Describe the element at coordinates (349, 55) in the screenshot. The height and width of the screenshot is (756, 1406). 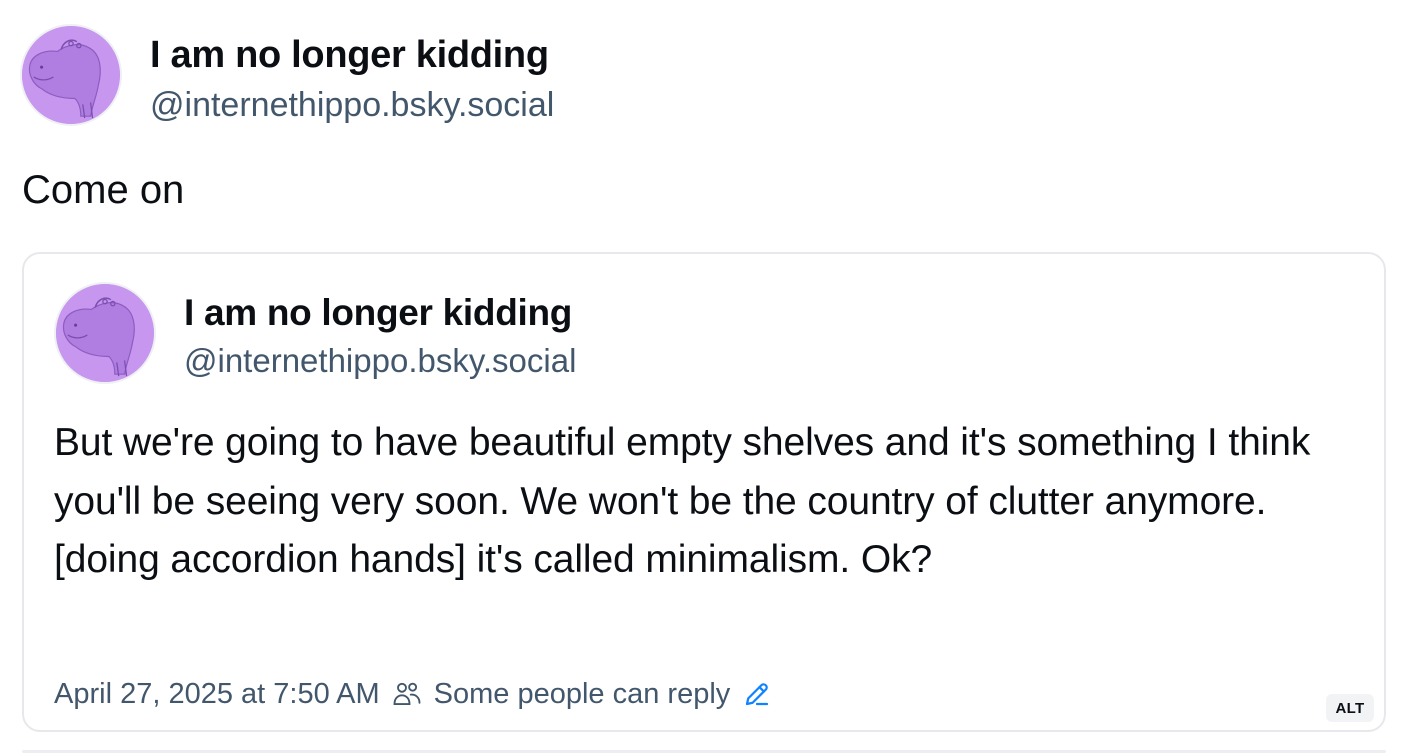
I see `author-display-name: I am no longer kidding` at that location.